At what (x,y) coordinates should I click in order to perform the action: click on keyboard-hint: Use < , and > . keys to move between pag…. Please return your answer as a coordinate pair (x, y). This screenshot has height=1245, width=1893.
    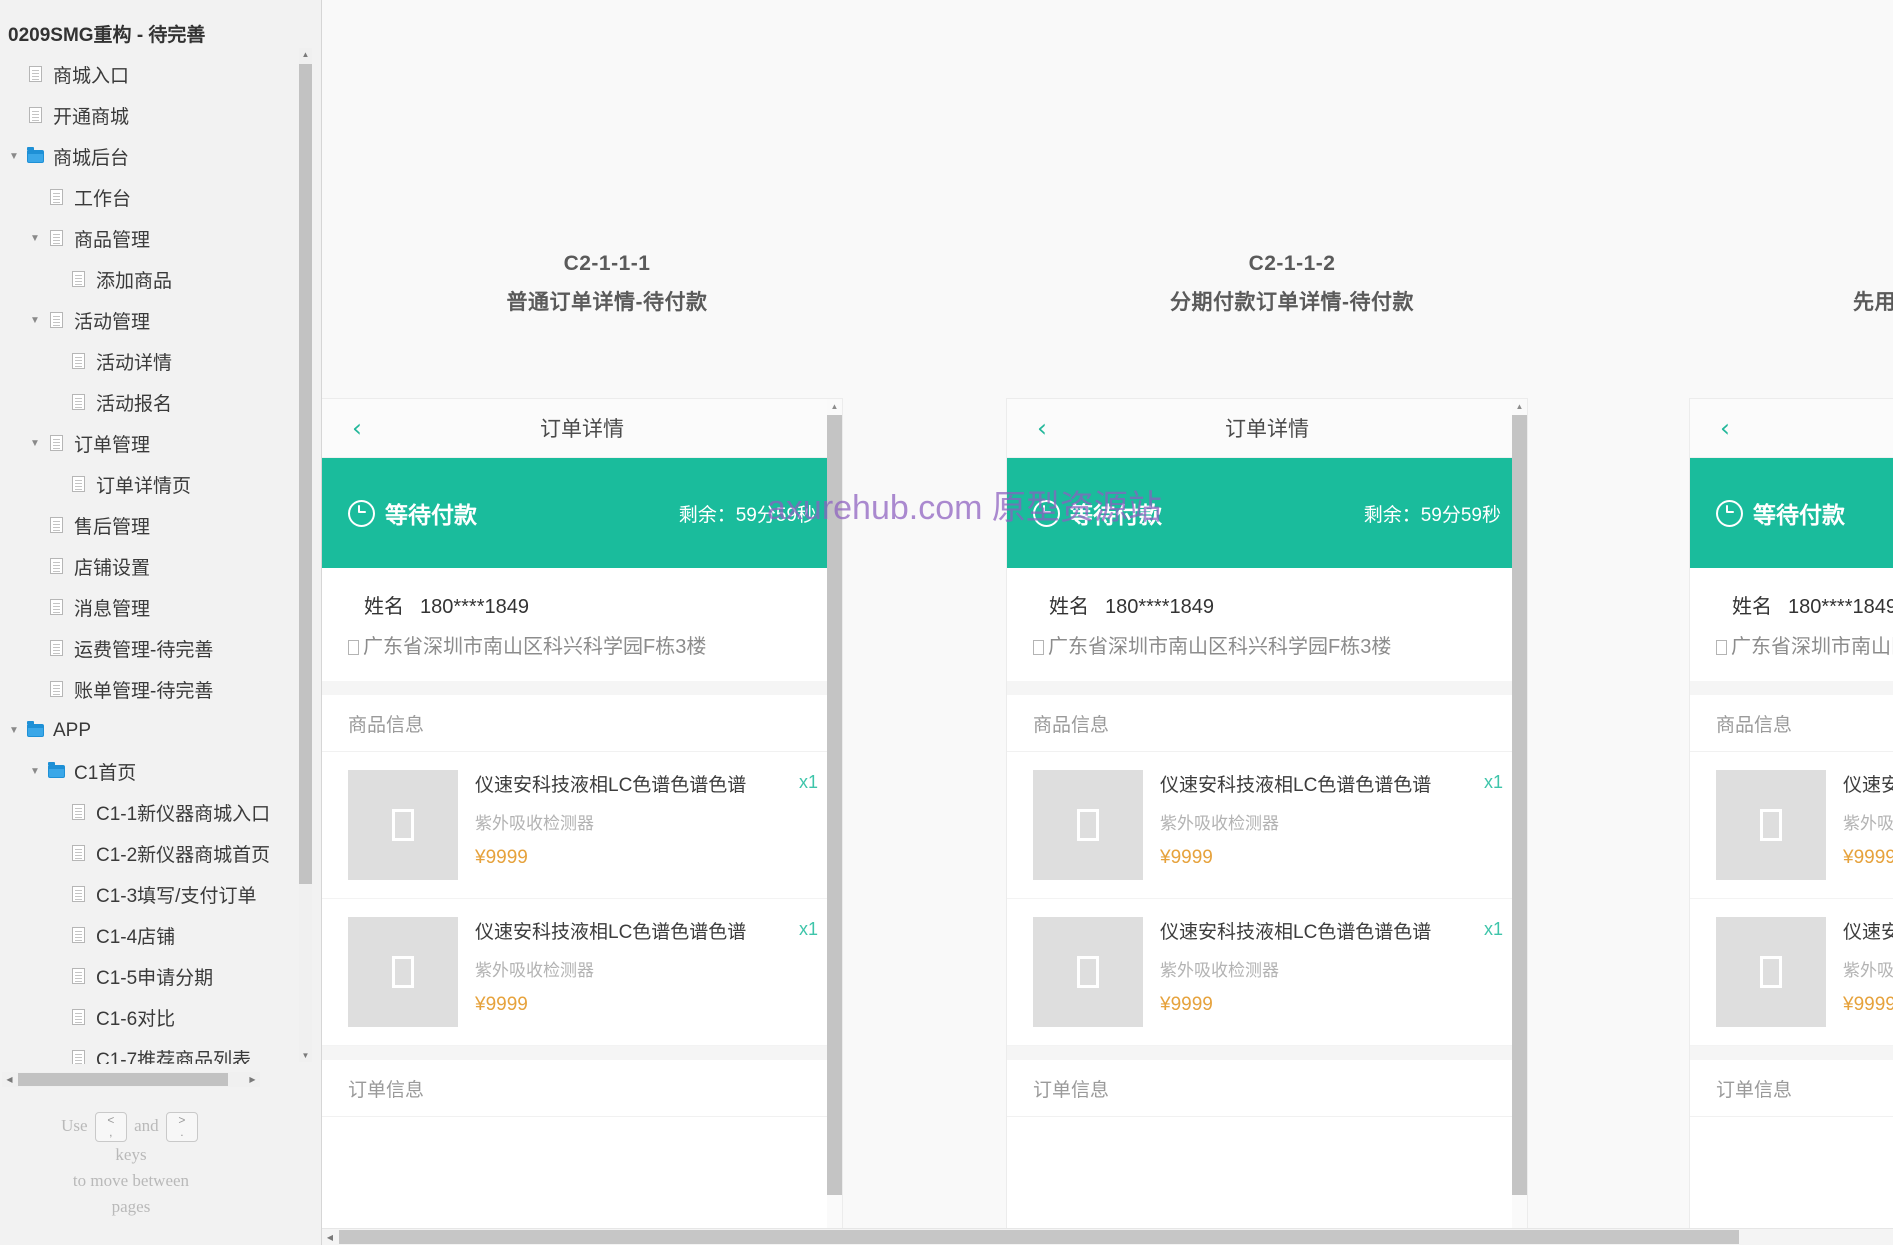
    Looking at the image, I should click on (131, 1166).